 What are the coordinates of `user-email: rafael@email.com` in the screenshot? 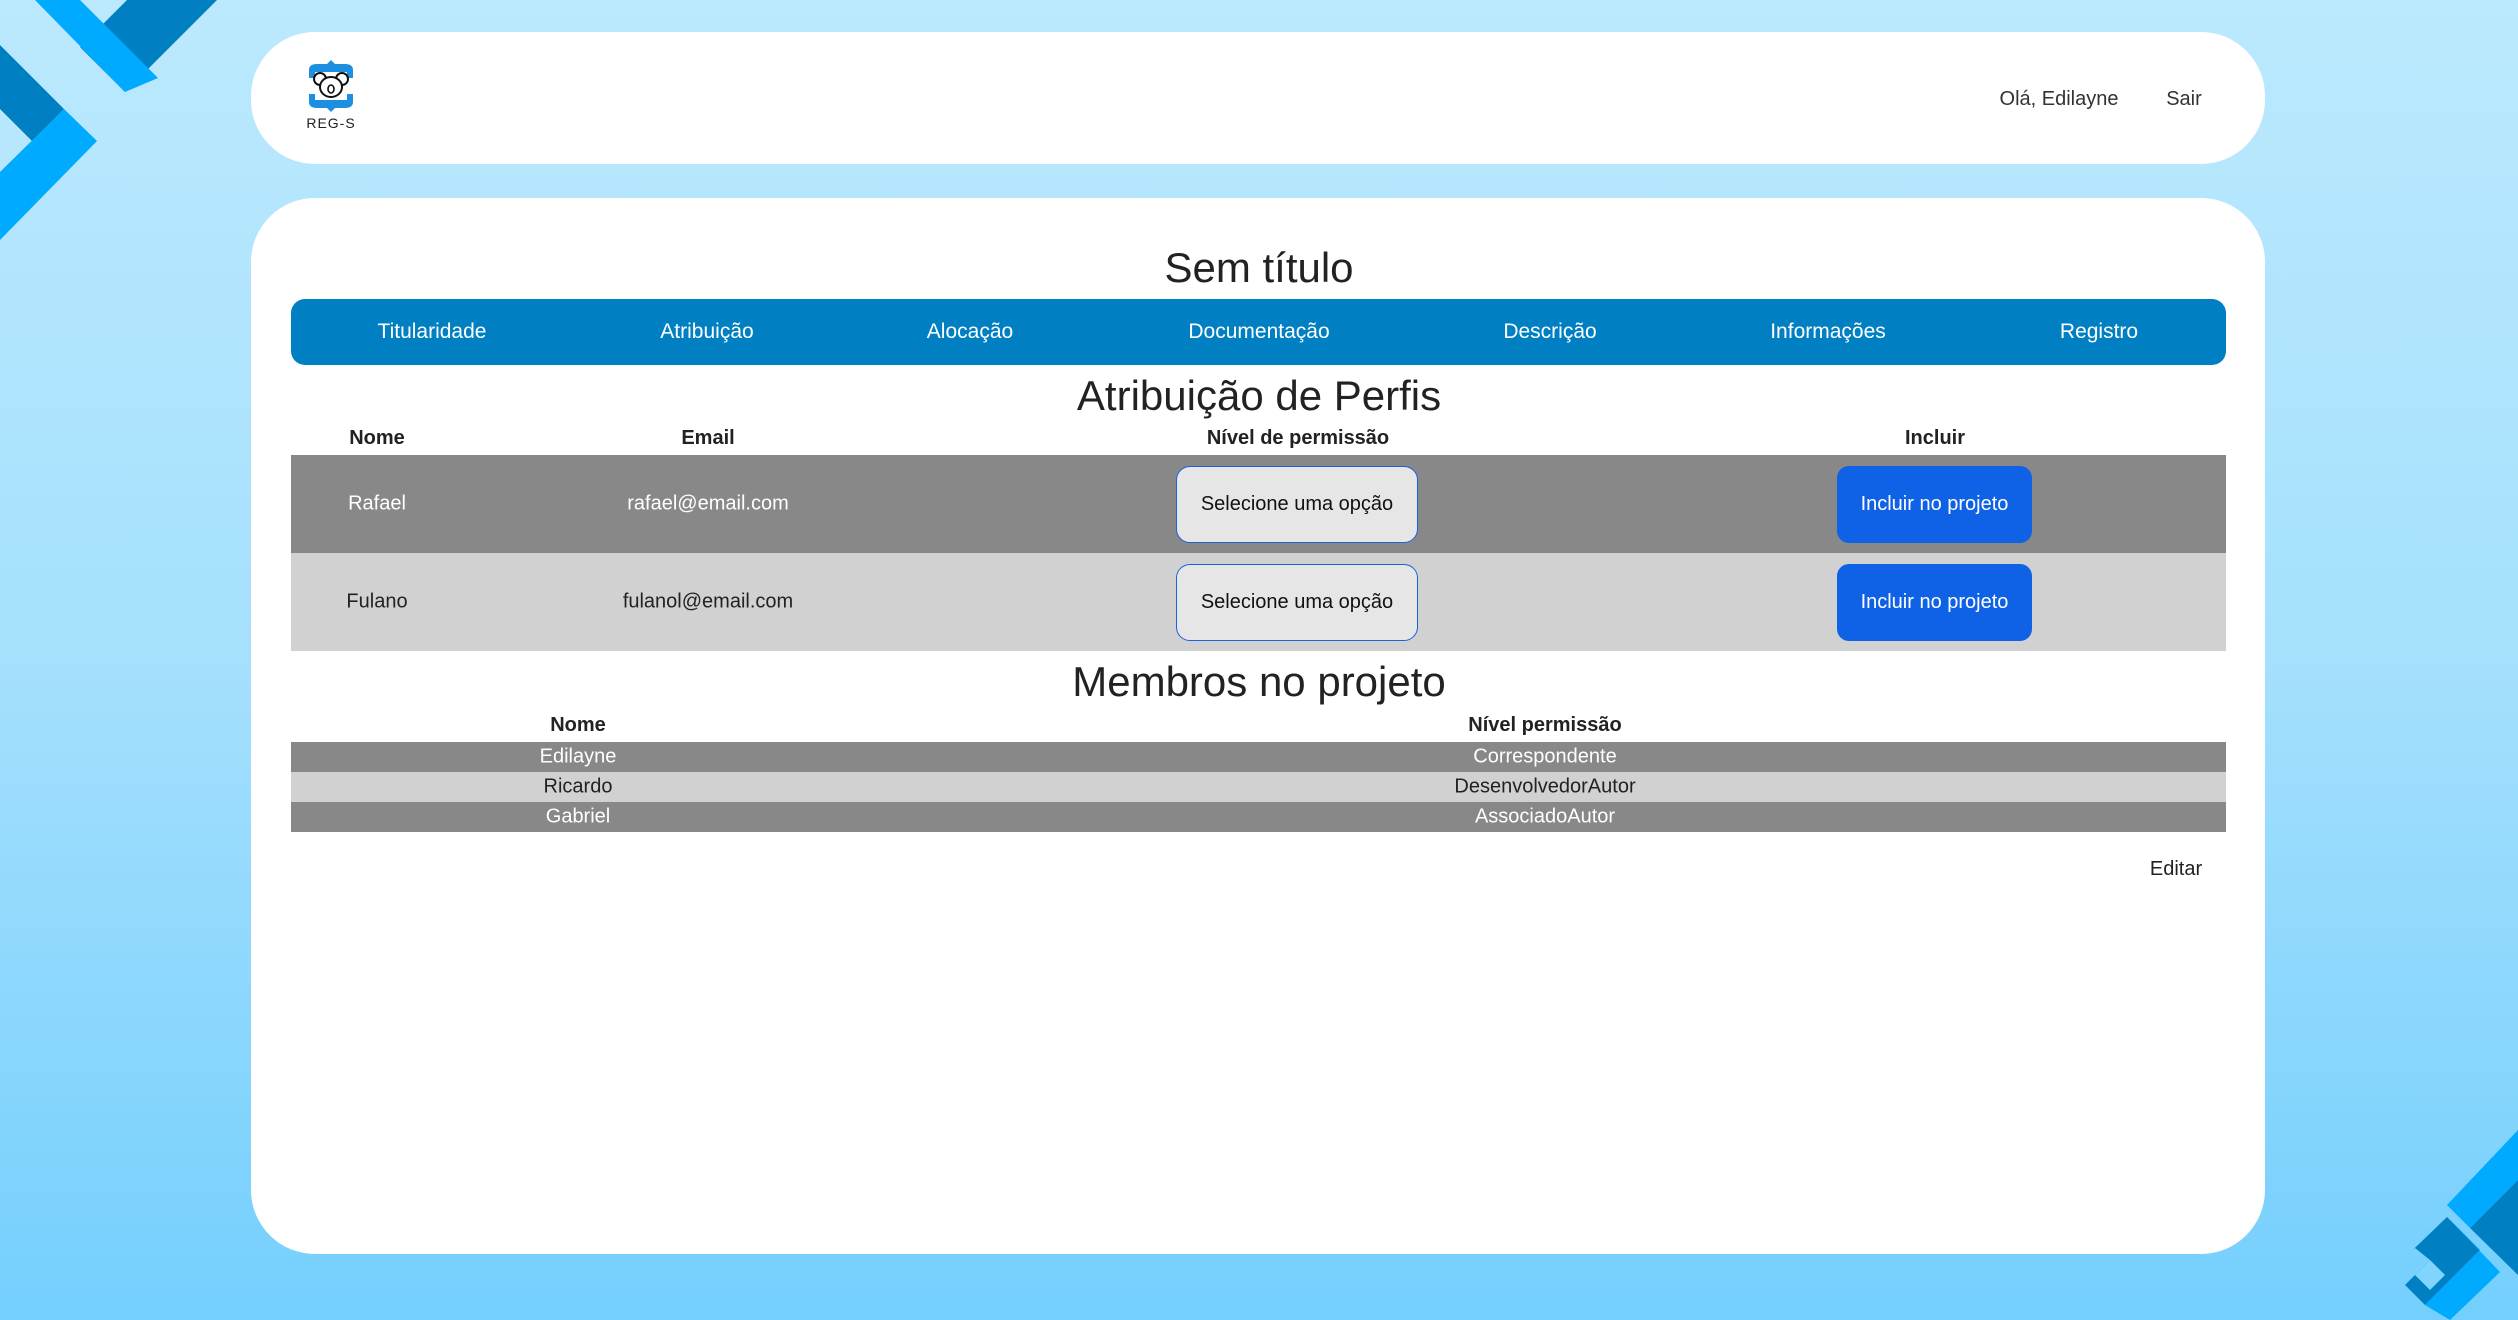 It's located at (708, 503).